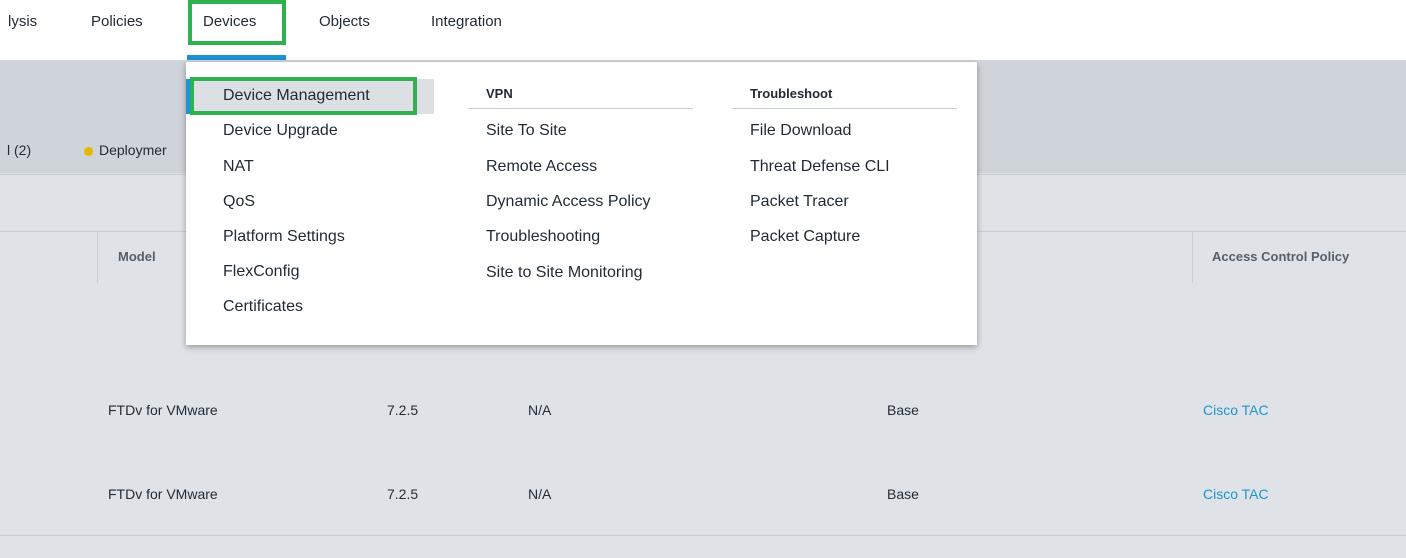 This screenshot has height=558, width=1406. Describe the element at coordinates (19, 150) in the screenshot. I see `device-count: l (2)` at that location.